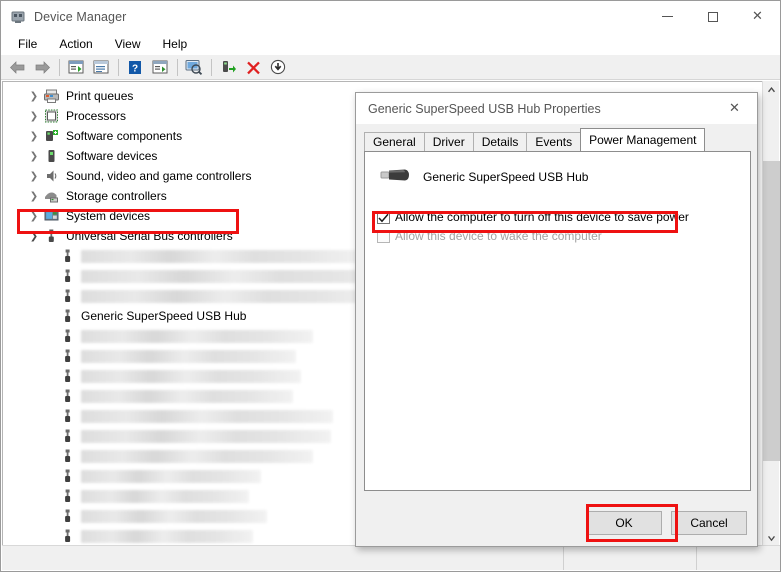  What do you see at coordinates (124, 136) in the screenshot?
I see `tree-item-label: Software components` at bounding box center [124, 136].